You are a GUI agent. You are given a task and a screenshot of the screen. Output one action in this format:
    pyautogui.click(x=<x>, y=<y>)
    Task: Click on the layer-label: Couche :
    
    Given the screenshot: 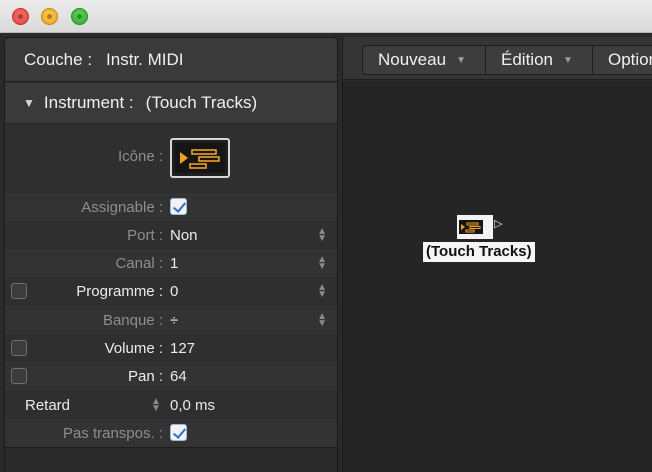 What is the action you would take?
    pyautogui.click(x=58, y=59)
    